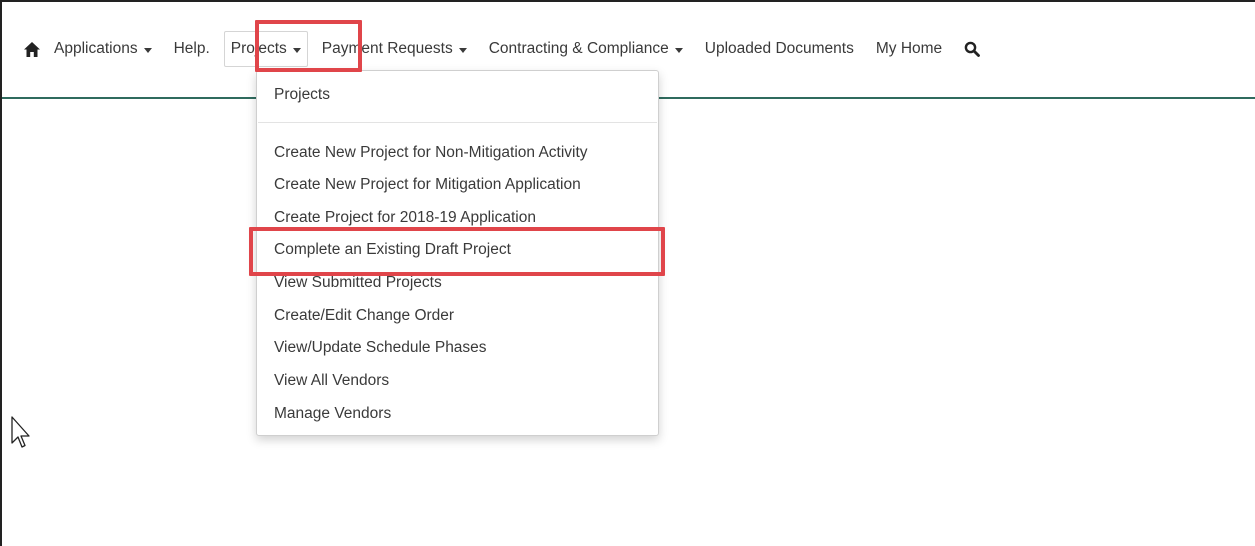 The height and width of the screenshot is (546, 1255). I want to click on nav-uploaded-documents: Uploaded Documents, so click(779, 49).